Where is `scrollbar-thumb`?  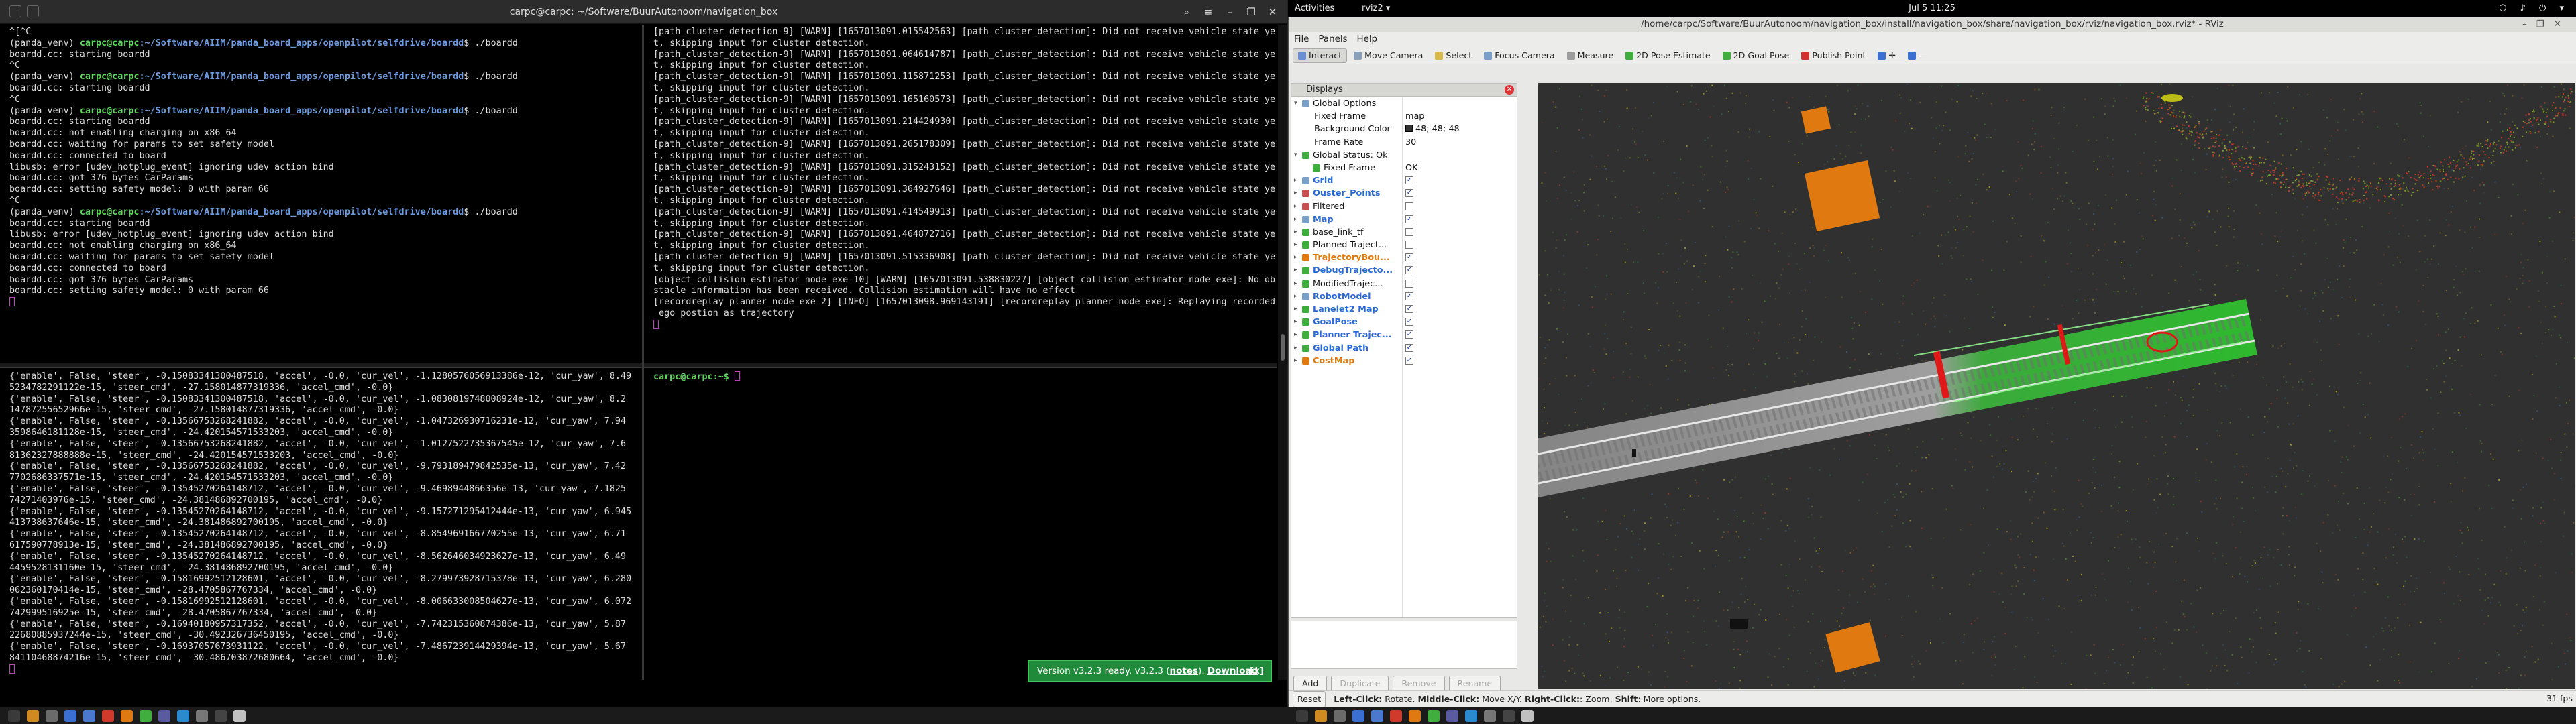
scrollbar-thumb is located at coordinates (1283, 347).